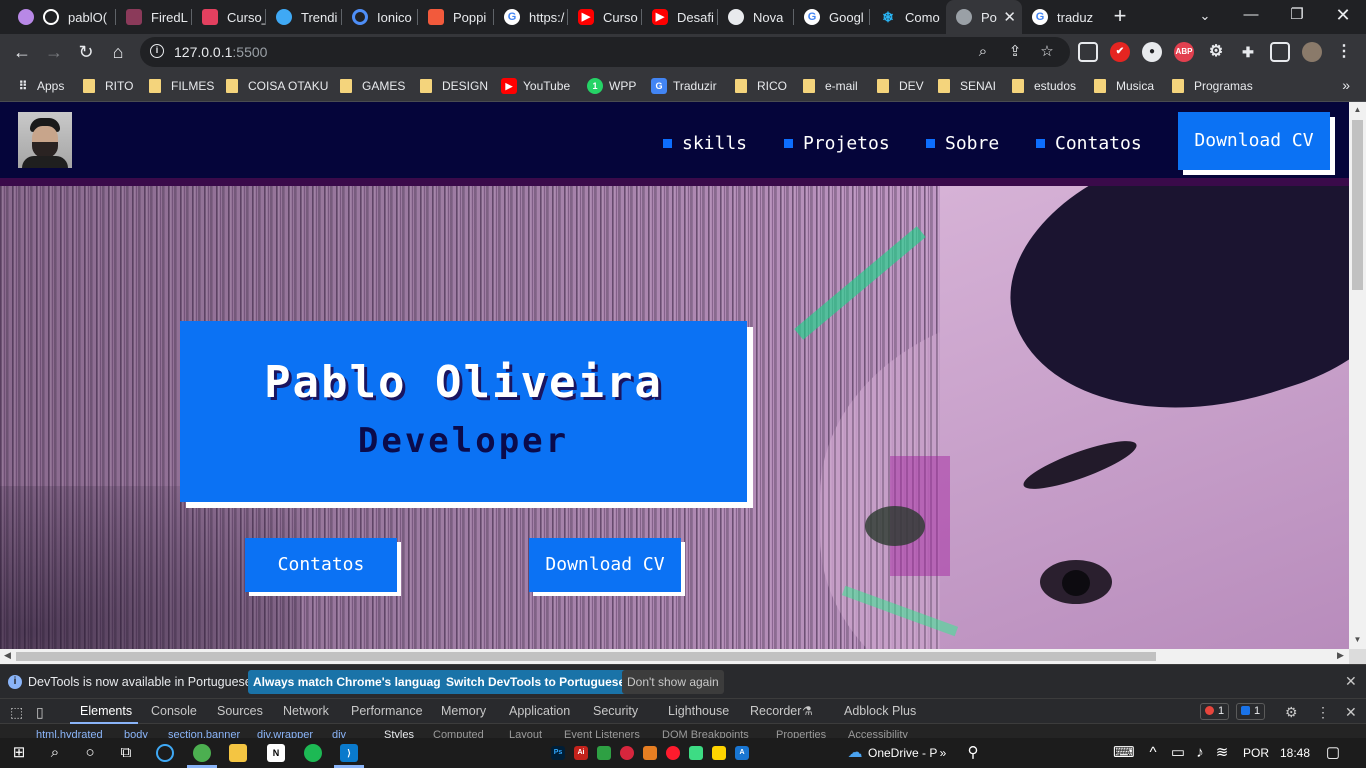  I want to click on vertical-scrollbar: ▲ ▼, so click(1357, 375).